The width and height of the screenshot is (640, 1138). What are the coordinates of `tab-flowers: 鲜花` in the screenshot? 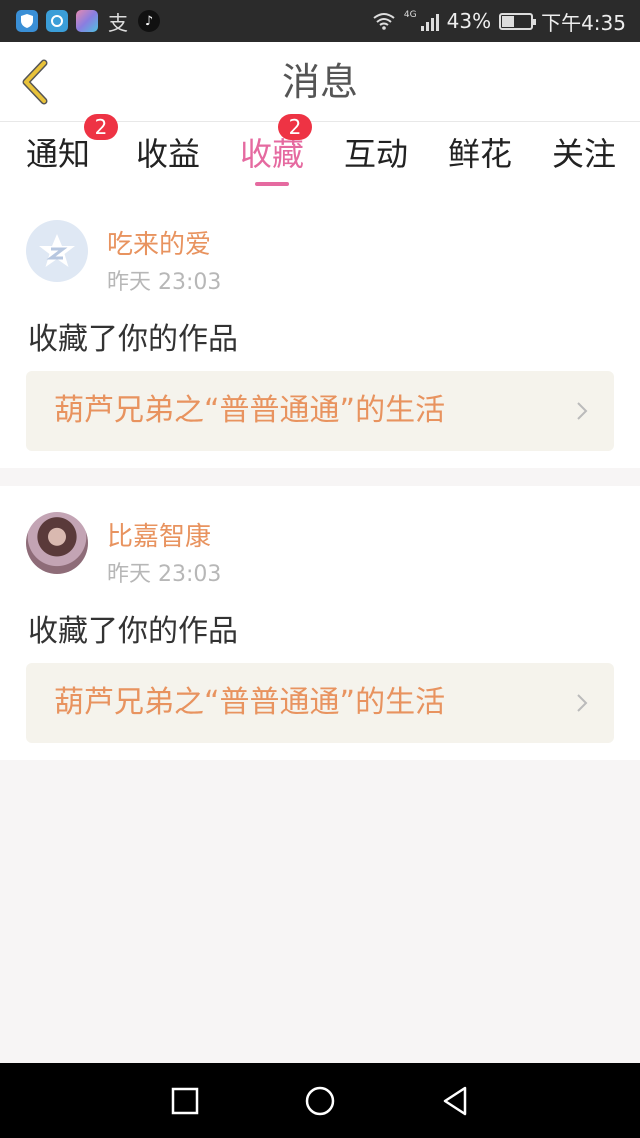 It's located at (480, 156).